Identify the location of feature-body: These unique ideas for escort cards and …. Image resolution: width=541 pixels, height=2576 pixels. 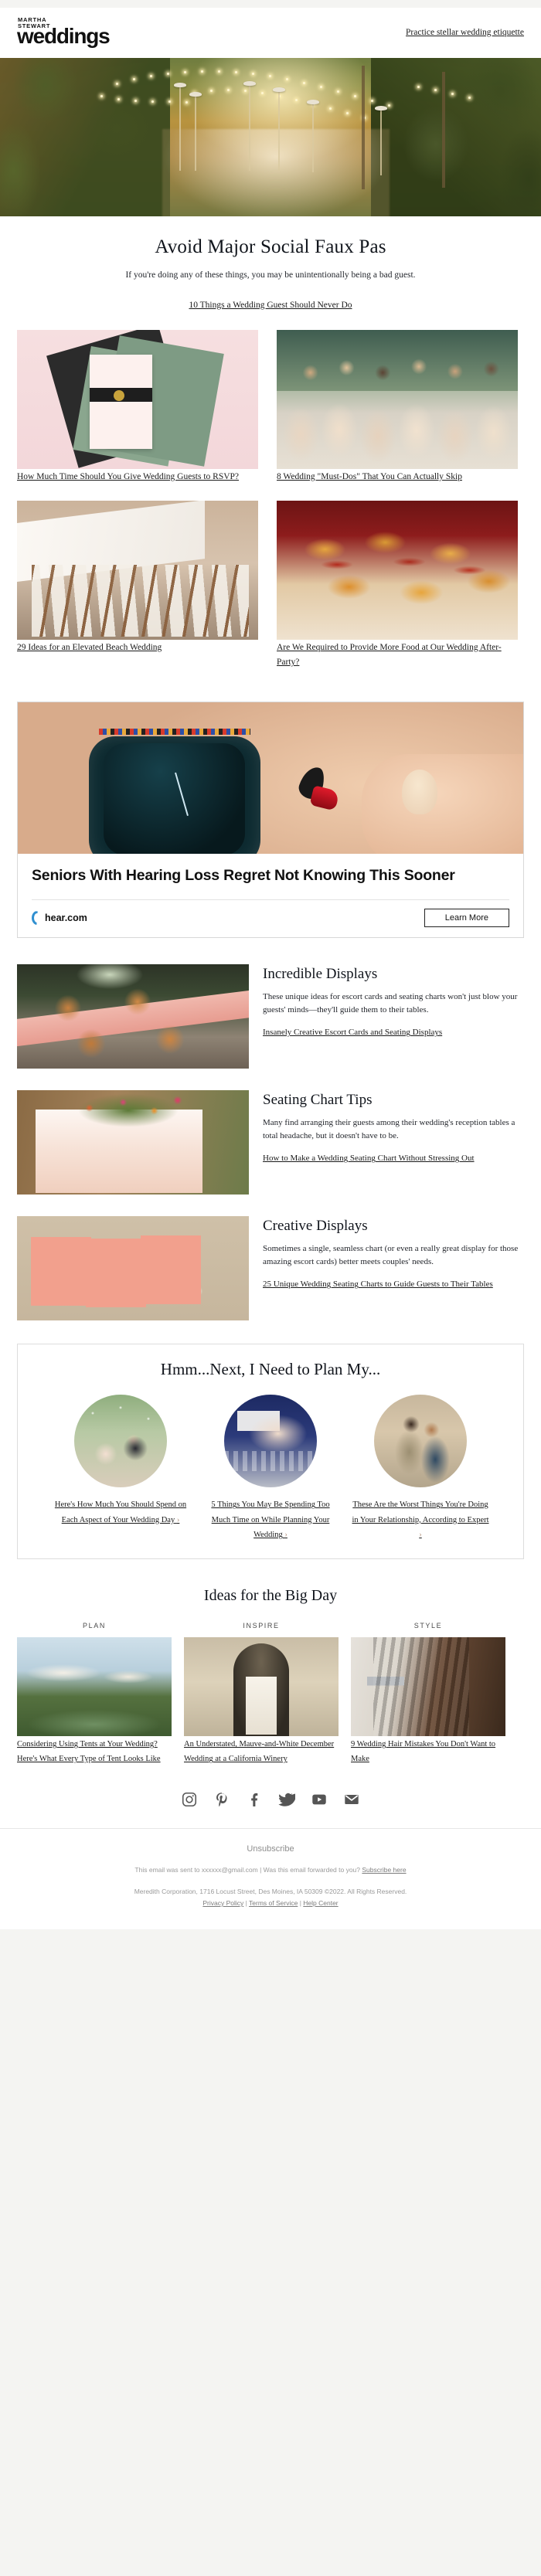
(390, 1003).